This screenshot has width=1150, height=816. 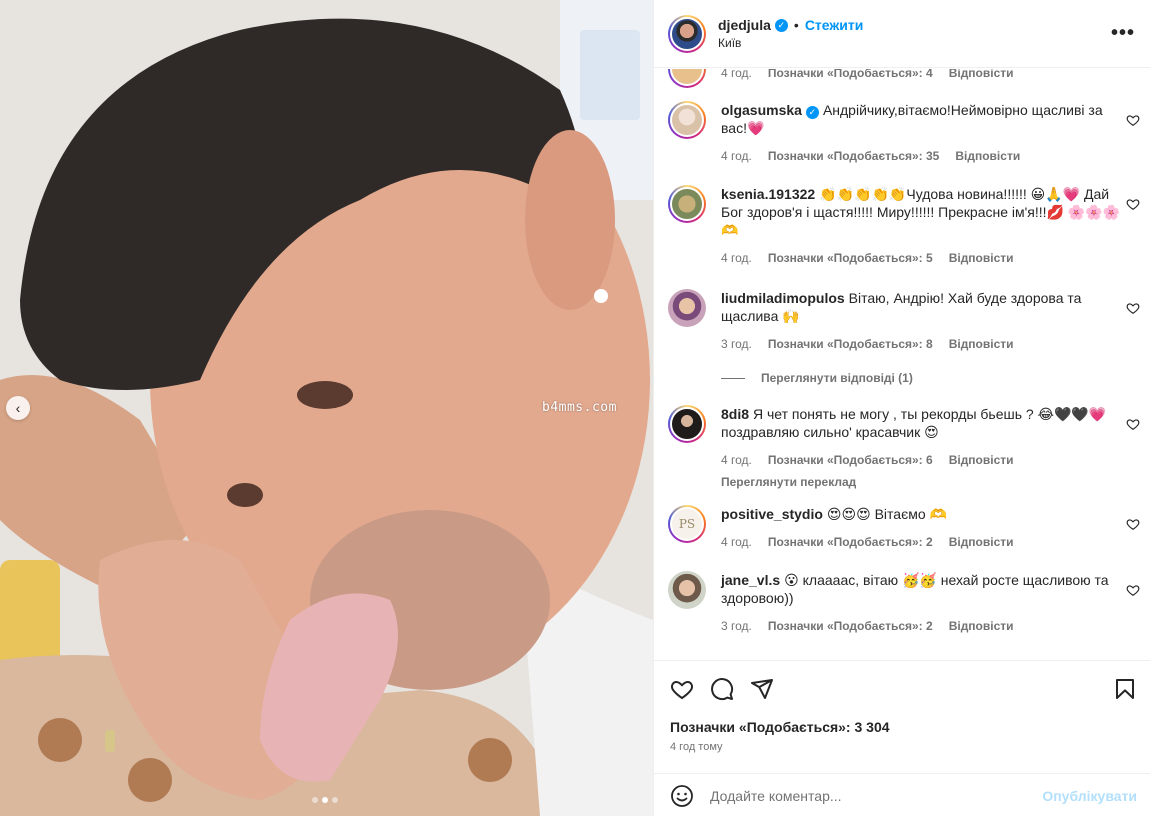 I want to click on comment-text: 😍😍😍 Вітаємо 🫶, so click(x=886, y=514).